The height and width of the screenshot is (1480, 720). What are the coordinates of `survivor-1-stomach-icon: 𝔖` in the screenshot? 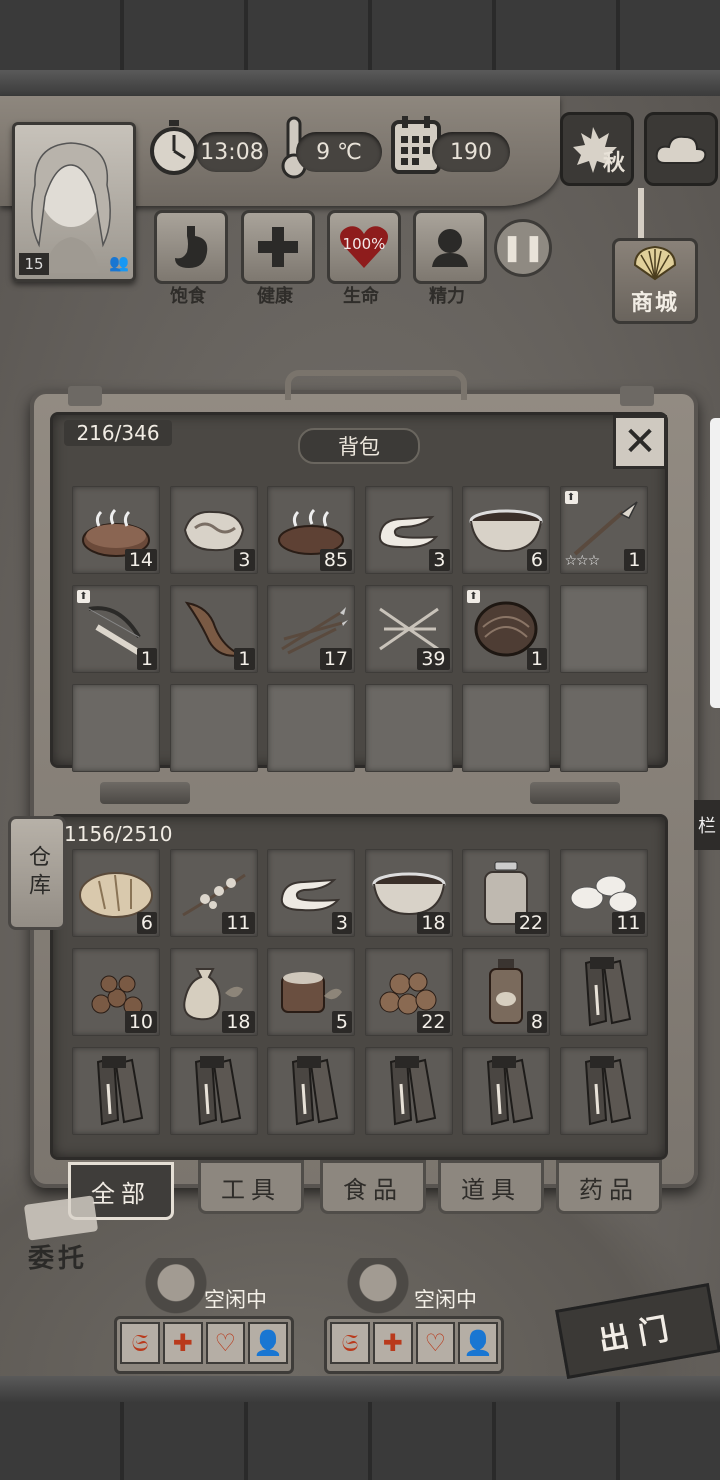 It's located at (140, 1343).